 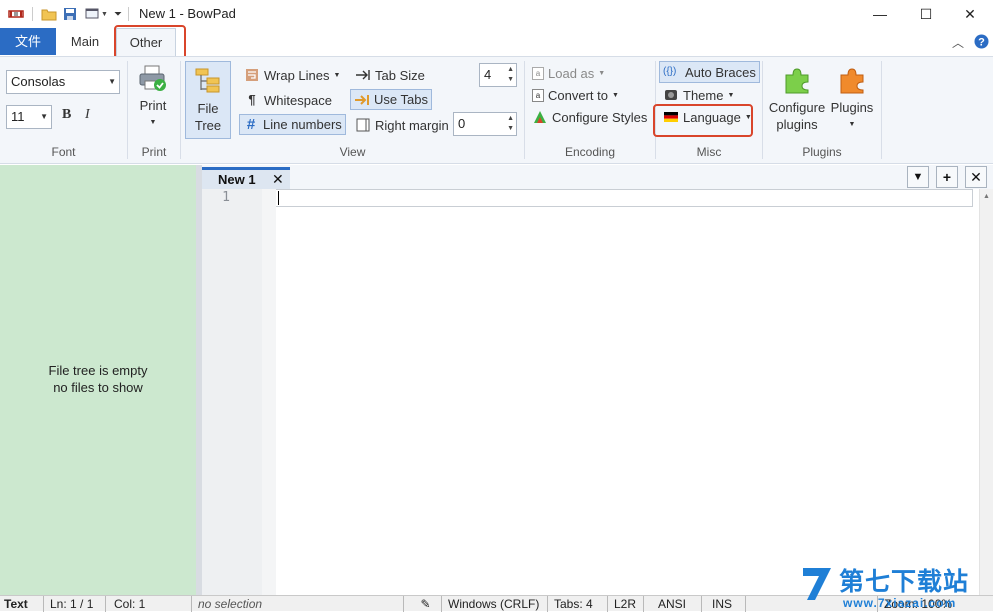 What do you see at coordinates (363, 125) in the screenshot?
I see `right-margin-icon` at bounding box center [363, 125].